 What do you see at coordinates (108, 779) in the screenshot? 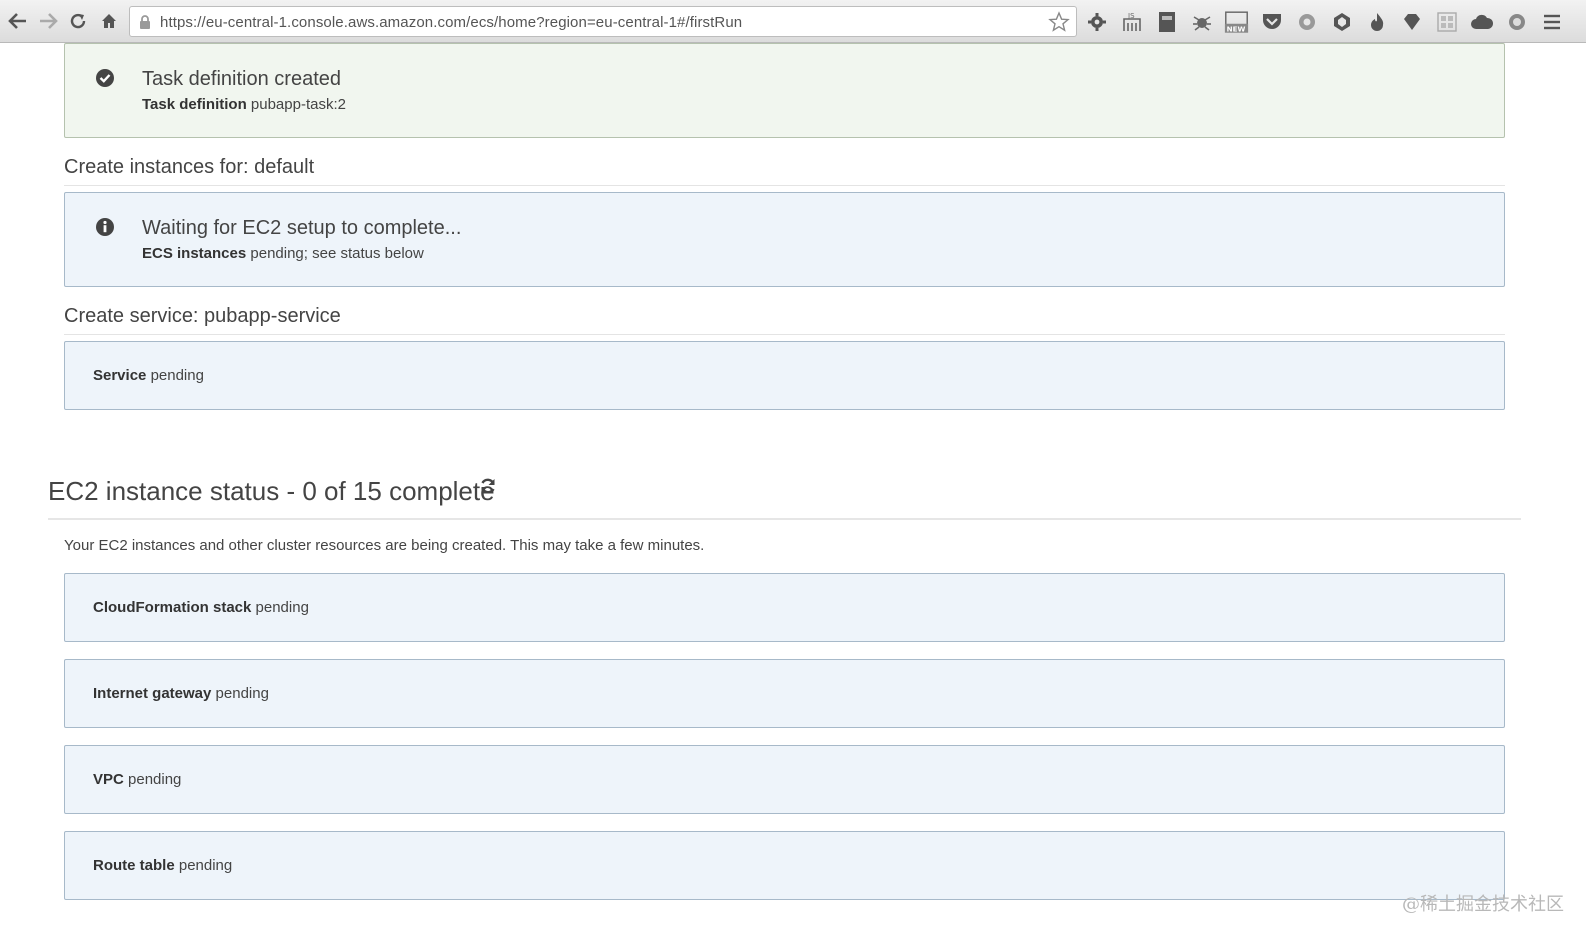
I see `vpc-label: VPC` at bounding box center [108, 779].